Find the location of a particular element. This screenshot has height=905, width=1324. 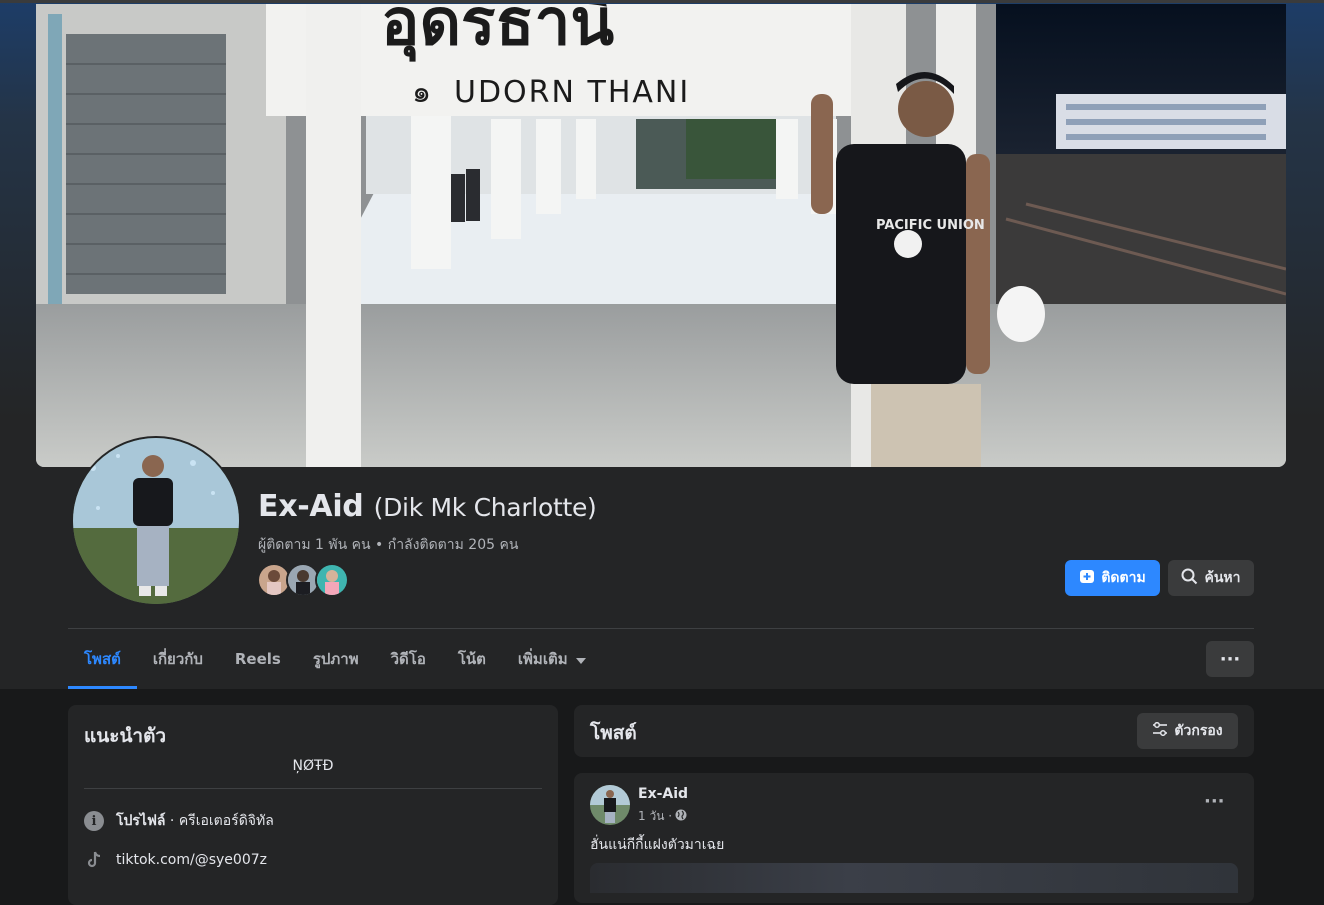

tab-reels: Reels is located at coordinates (258, 659).